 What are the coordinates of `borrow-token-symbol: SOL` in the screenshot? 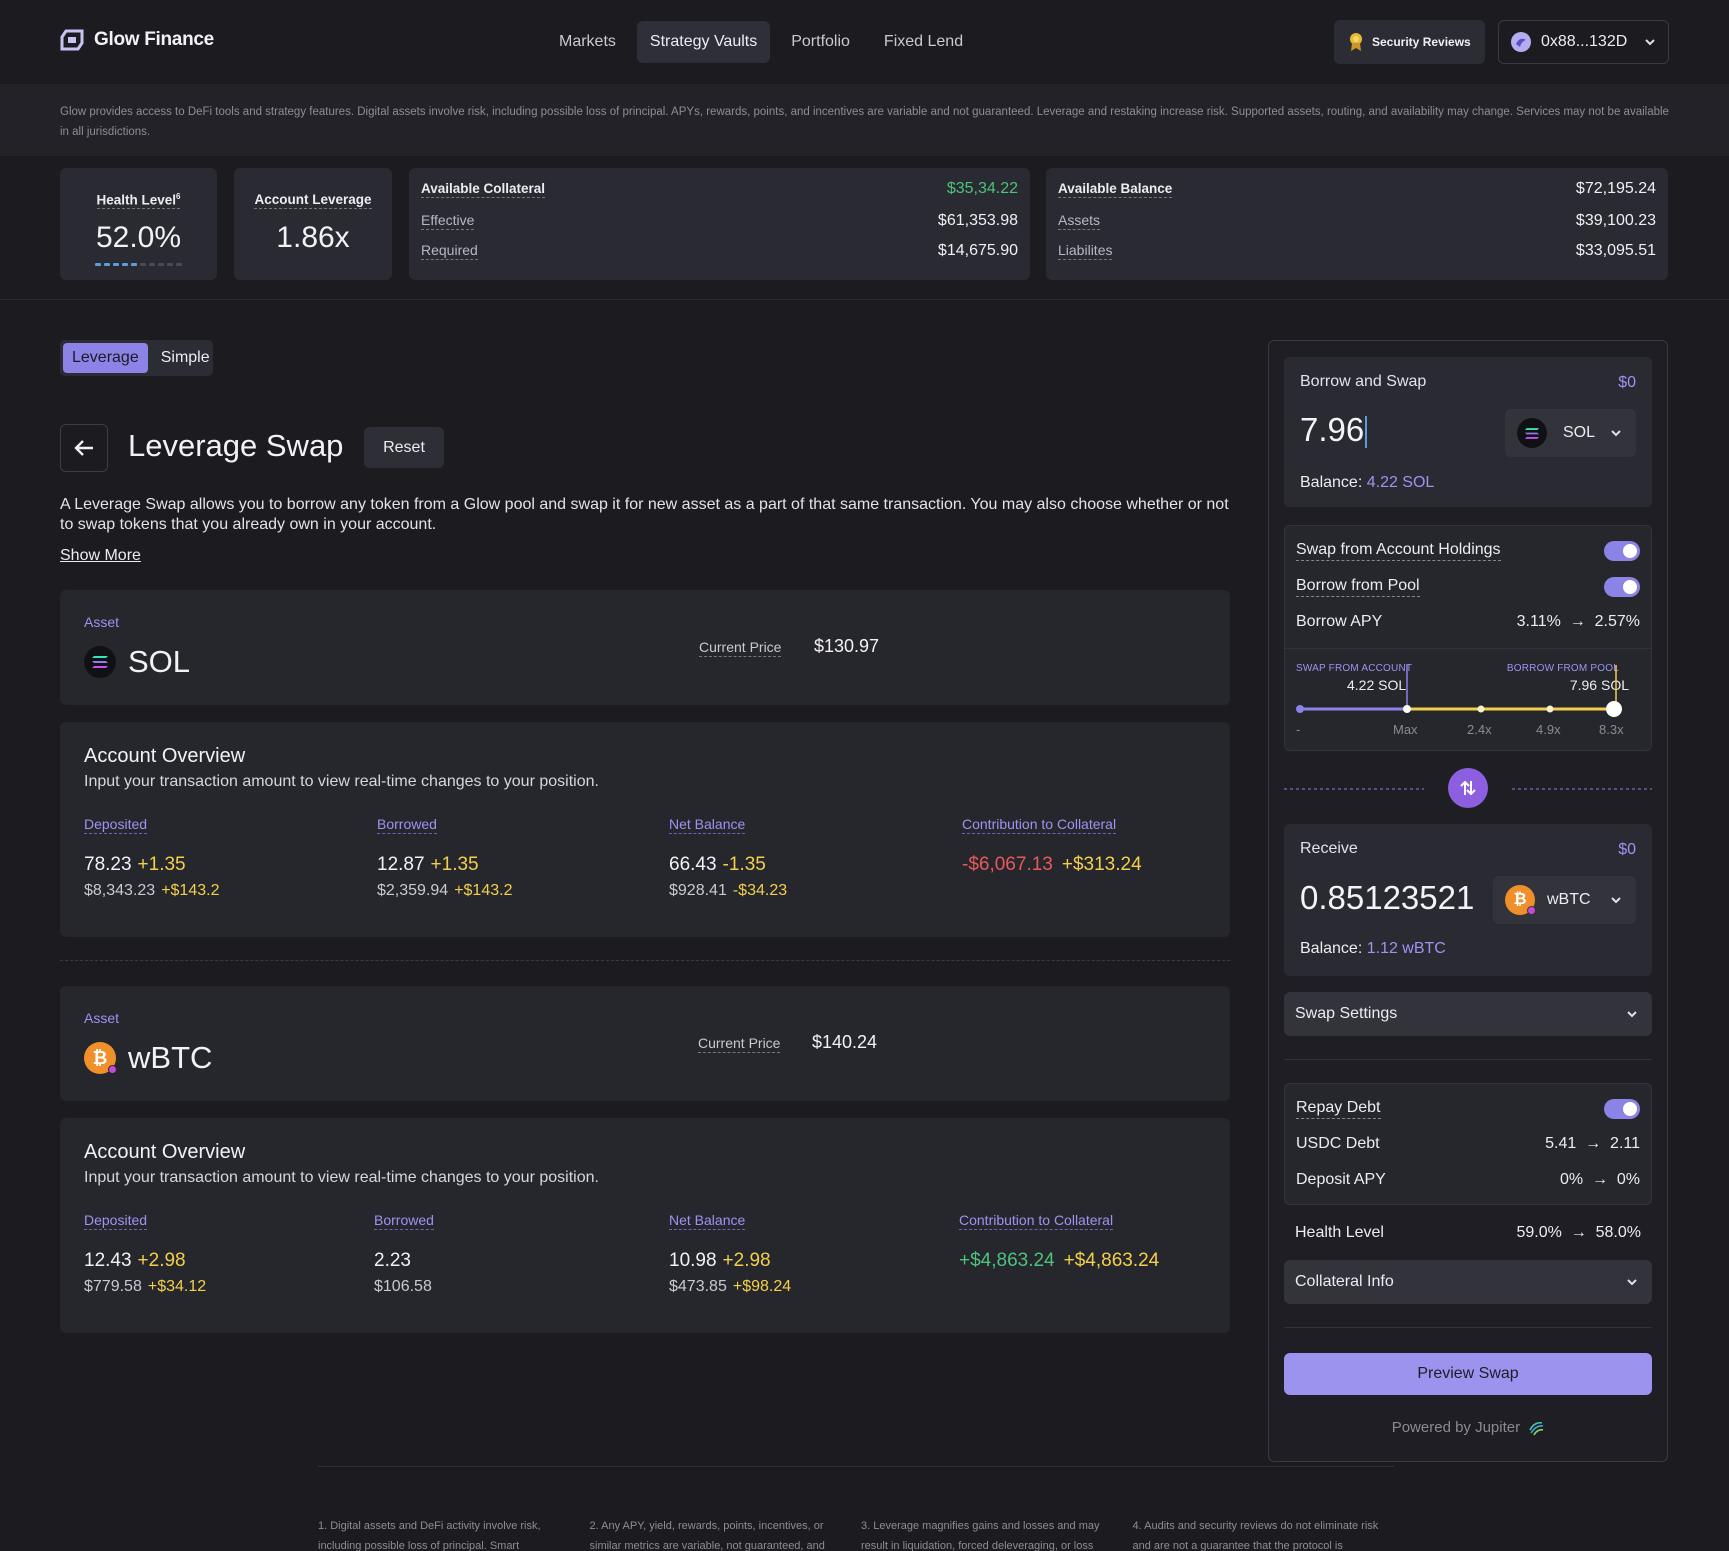 It's located at (1579, 432).